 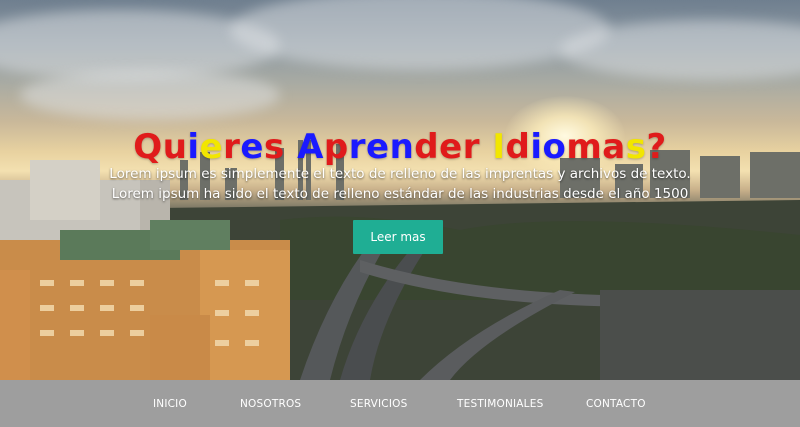 I want to click on hero-title-letter: n, so click(x=402, y=146).